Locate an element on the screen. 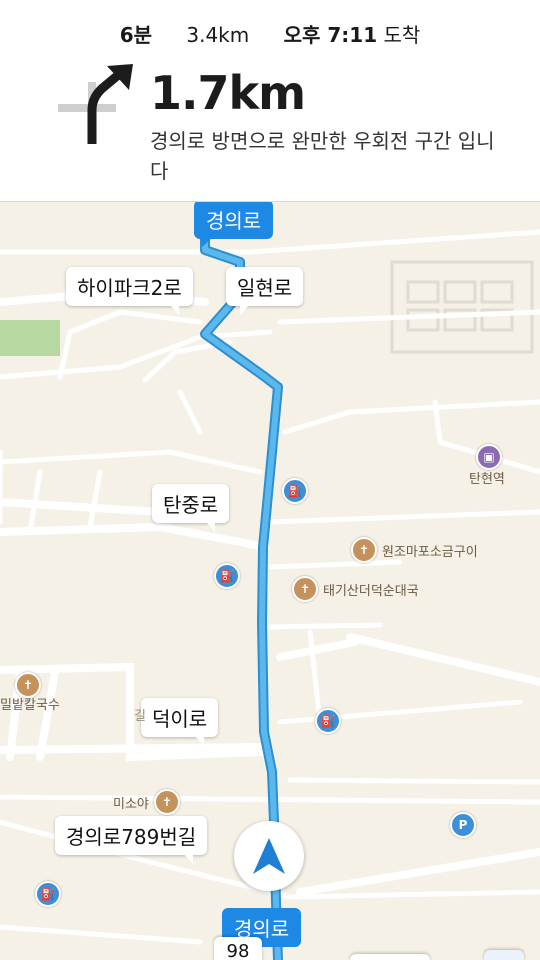 The width and height of the screenshot is (540, 960). route-shield: 98 is located at coordinates (238, 948).